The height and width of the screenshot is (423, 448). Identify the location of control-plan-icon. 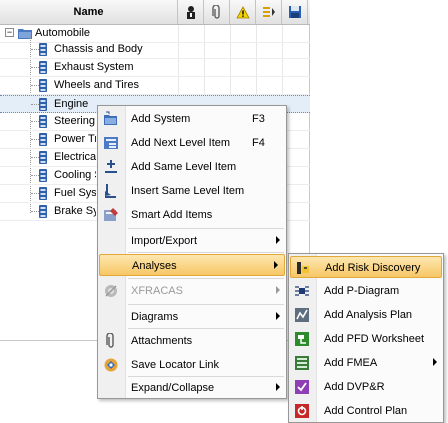
(302, 411).